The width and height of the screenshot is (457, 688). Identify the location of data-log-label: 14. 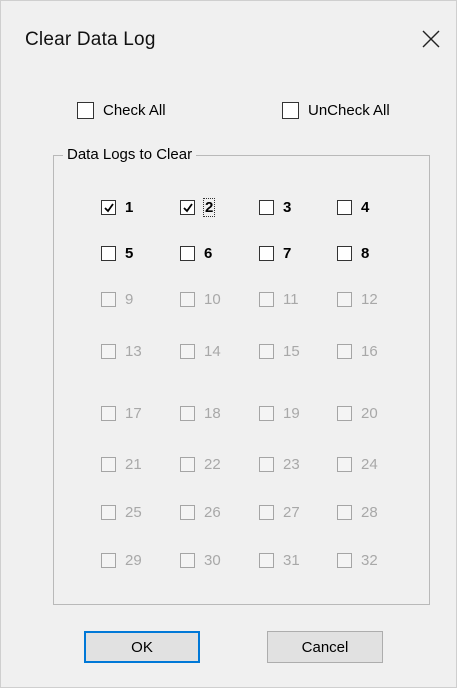
(212, 351).